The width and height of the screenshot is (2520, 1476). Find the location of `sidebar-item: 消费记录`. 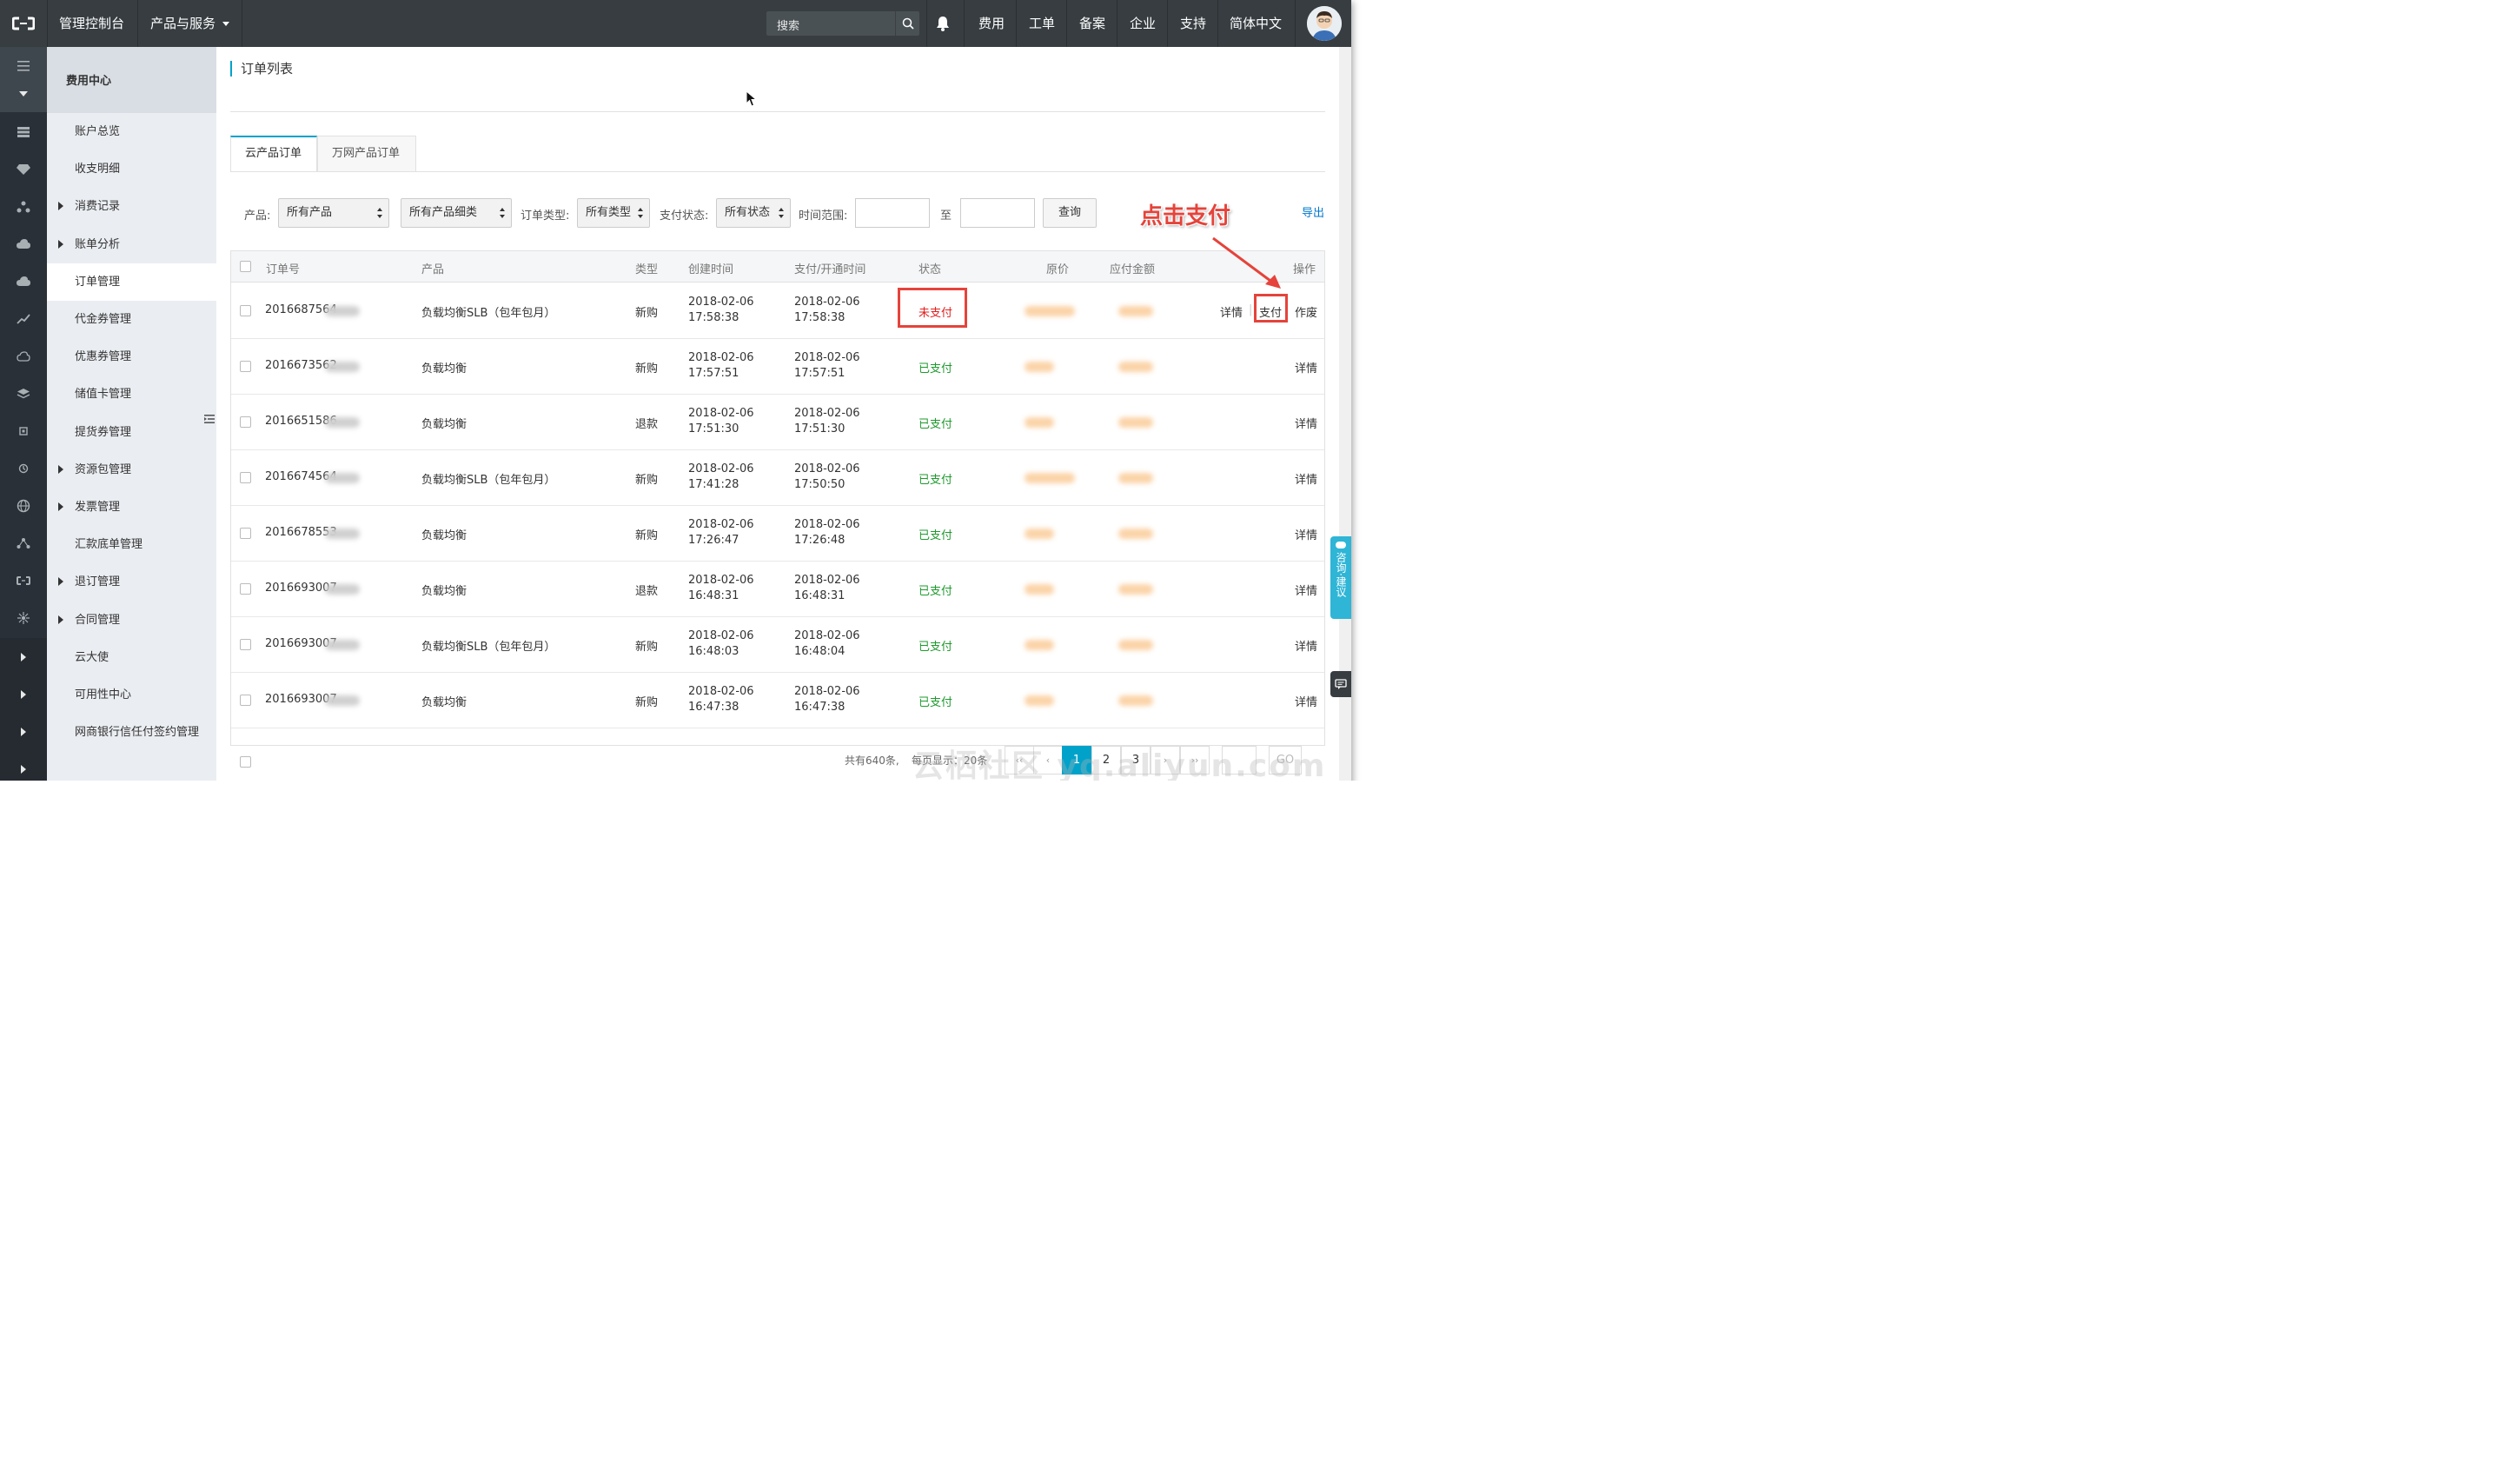

sidebar-item: 消费记录 is located at coordinates (131, 206).